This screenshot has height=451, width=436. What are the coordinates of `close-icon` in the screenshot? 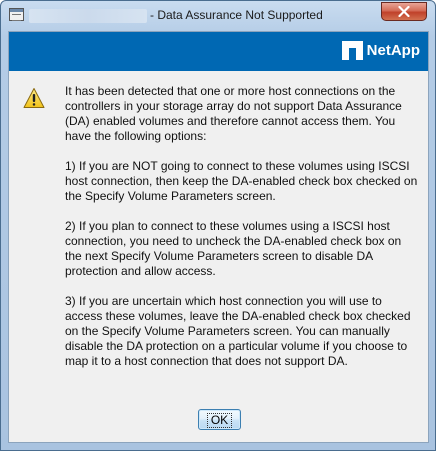 It's located at (404, 11).